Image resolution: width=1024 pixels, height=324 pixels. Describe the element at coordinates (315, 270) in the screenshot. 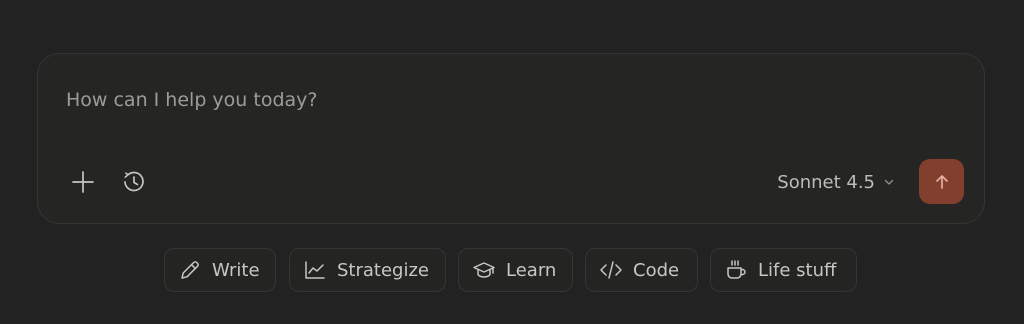

I see `line-chart-icon` at that location.